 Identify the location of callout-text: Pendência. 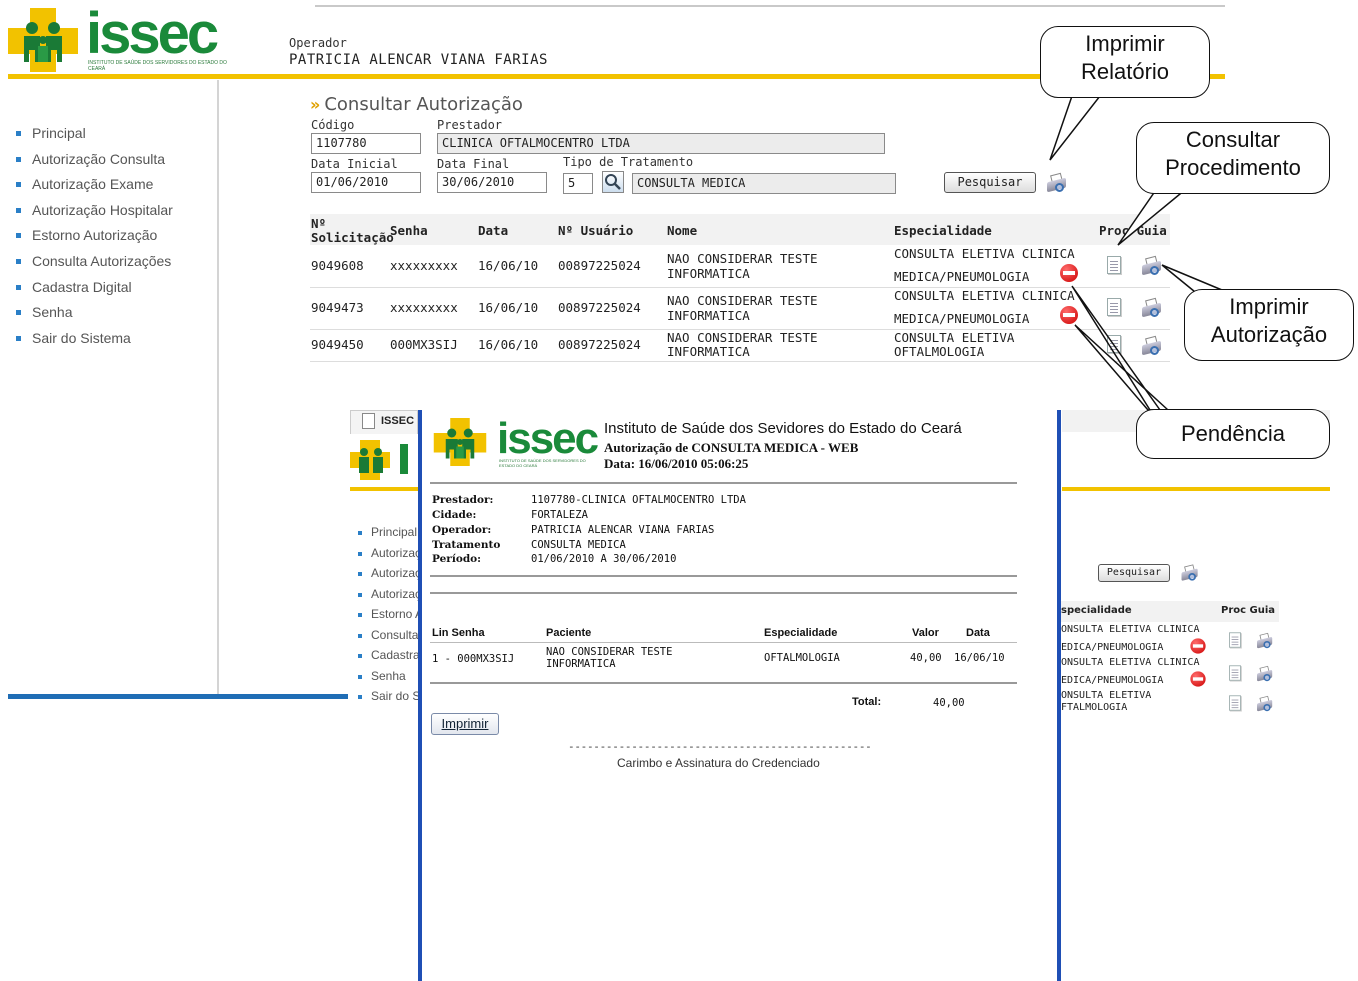
(1233, 433).